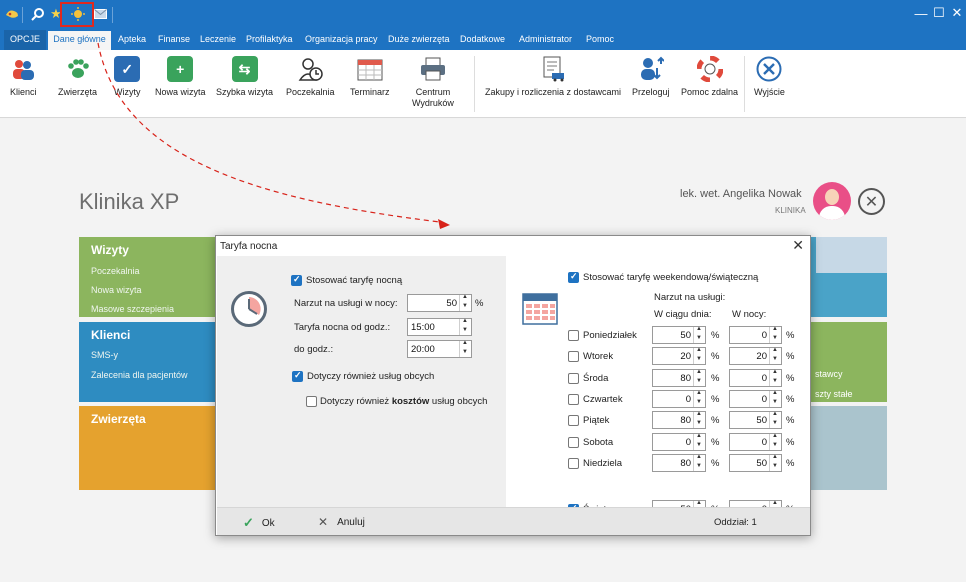 This screenshot has height=582, width=966. I want to click on external-services-checkbox, so click(297, 376).